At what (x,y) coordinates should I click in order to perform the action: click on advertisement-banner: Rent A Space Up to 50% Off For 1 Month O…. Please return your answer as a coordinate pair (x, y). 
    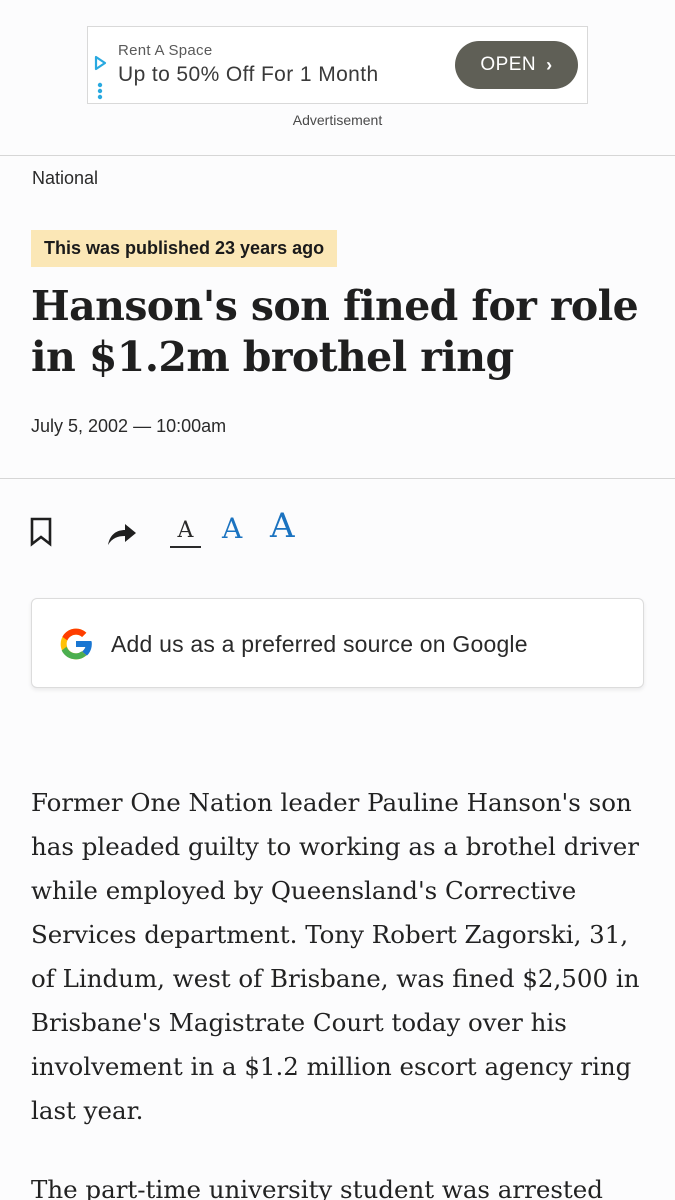
    Looking at the image, I should click on (337, 77).